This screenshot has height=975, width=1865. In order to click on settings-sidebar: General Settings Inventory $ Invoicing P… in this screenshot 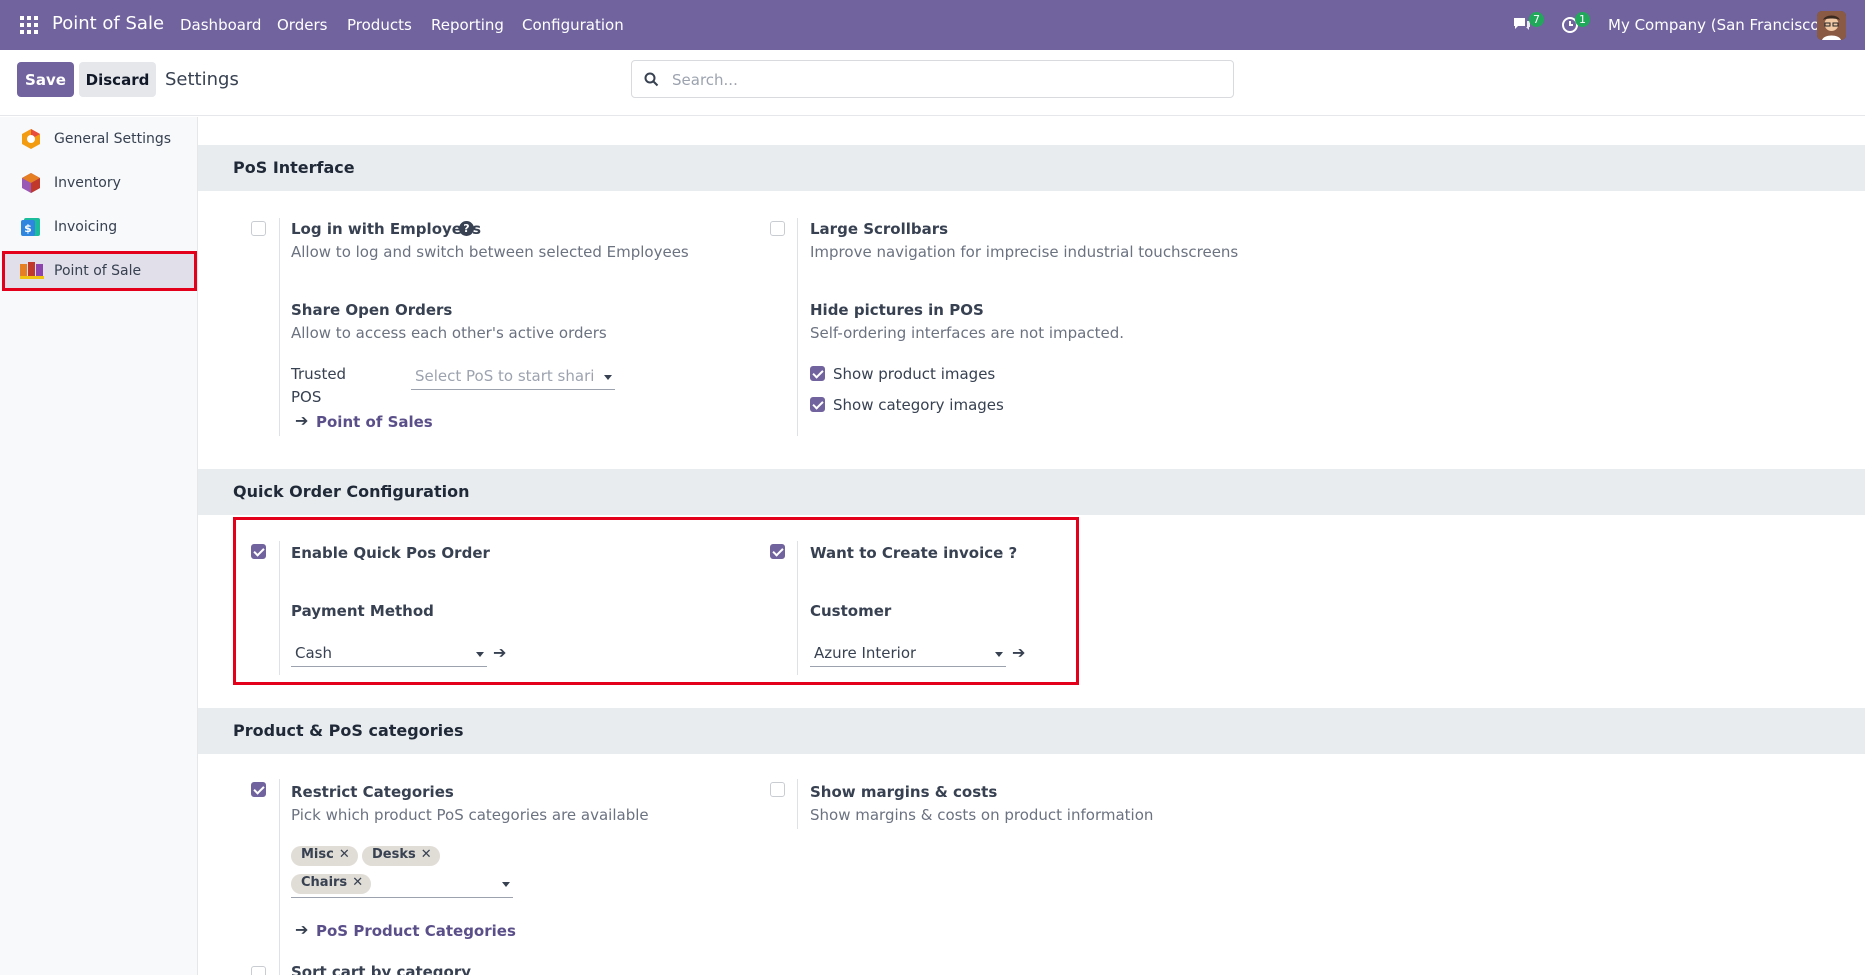, I will do `click(99, 546)`.